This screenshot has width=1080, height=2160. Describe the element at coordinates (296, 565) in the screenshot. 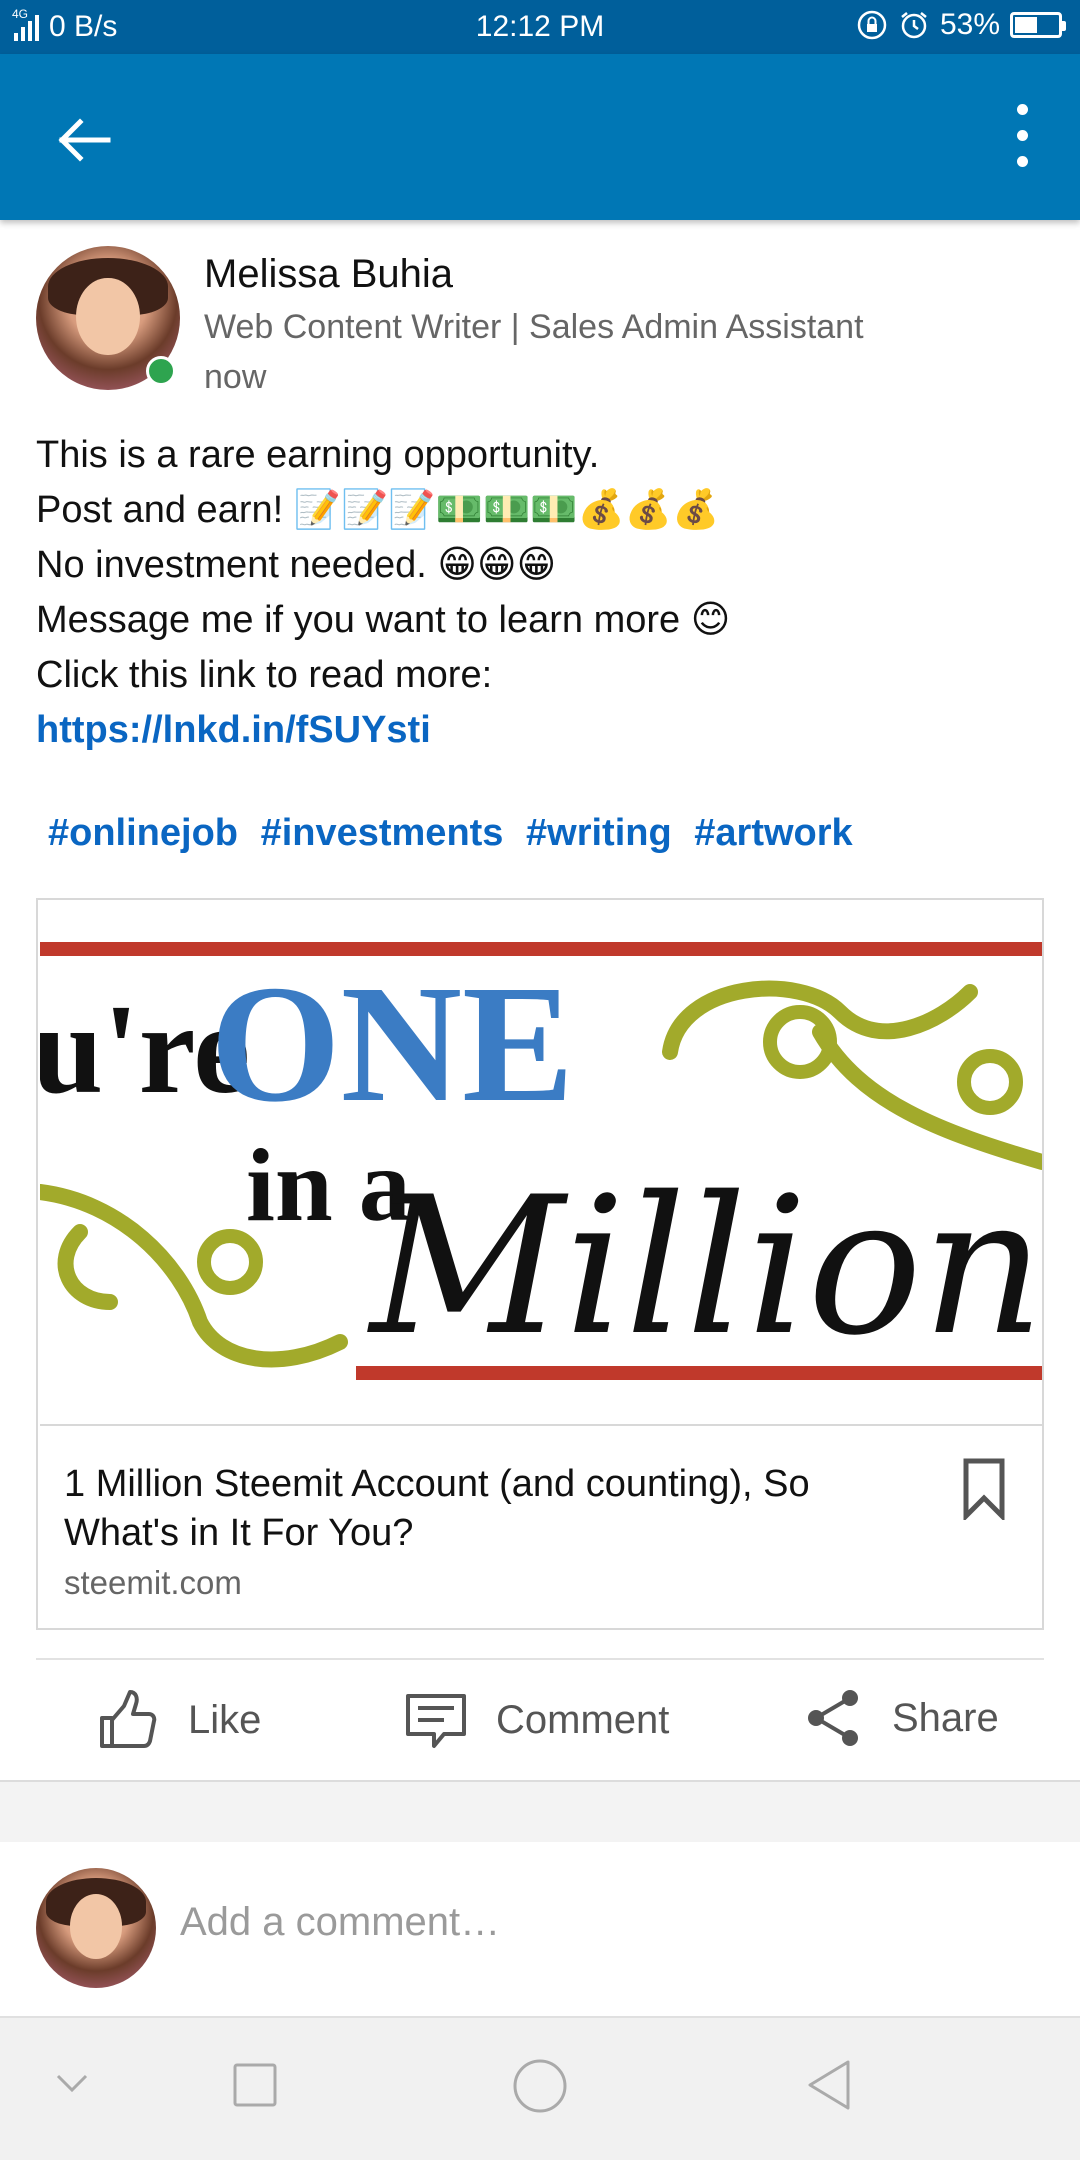

I see `post-text-line: No investment needed. 😁😁😁` at that location.